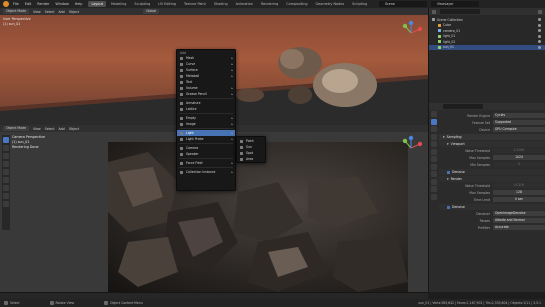 This screenshot has height=307, width=545. I want to click on device-dropdown: GPU Compute, so click(519, 129).